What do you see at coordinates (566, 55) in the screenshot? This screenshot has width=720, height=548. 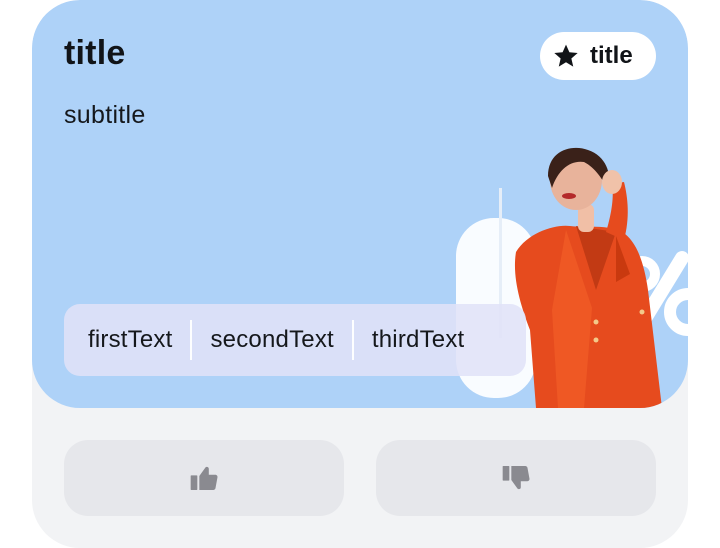 I see `star-icon` at bounding box center [566, 55].